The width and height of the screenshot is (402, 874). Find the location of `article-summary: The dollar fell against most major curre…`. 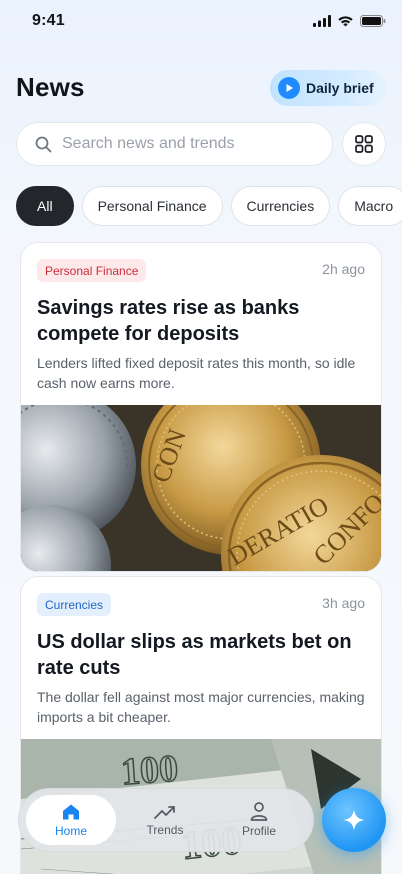

article-summary: The dollar fell against most major curre… is located at coordinates (201, 707).